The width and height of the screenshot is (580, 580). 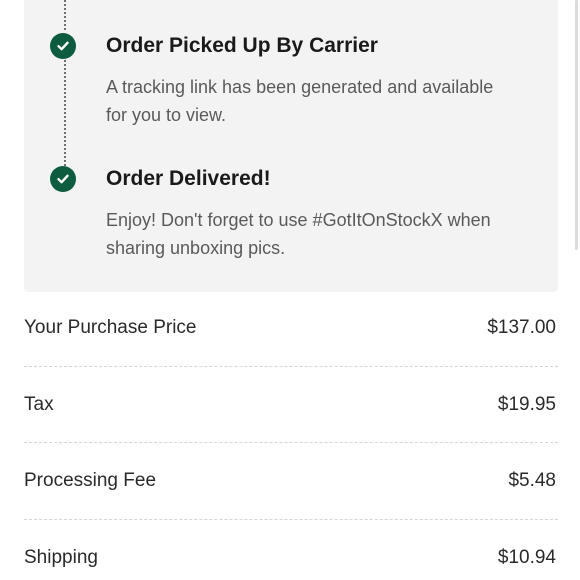 What do you see at coordinates (290, 481) in the screenshot?
I see `price-row-processing-fee: Processing Fee $5.48` at bounding box center [290, 481].